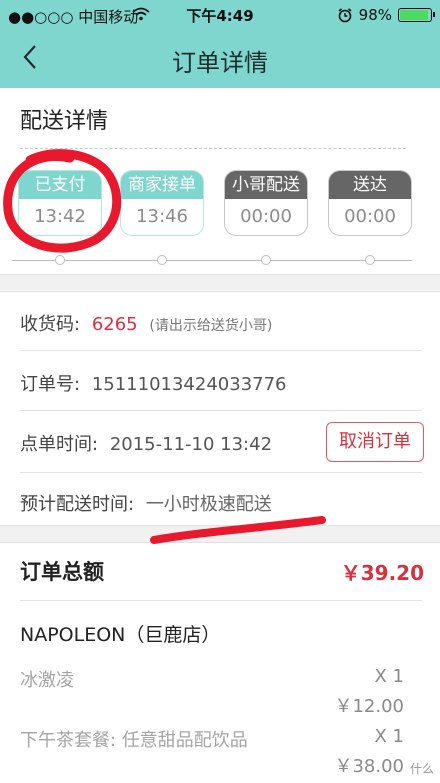 Image resolution: width=440 pixels, height=783 pixels. I want to click on eta-row: 预计配送时间: 一小时极速配送, so click(221, 503).